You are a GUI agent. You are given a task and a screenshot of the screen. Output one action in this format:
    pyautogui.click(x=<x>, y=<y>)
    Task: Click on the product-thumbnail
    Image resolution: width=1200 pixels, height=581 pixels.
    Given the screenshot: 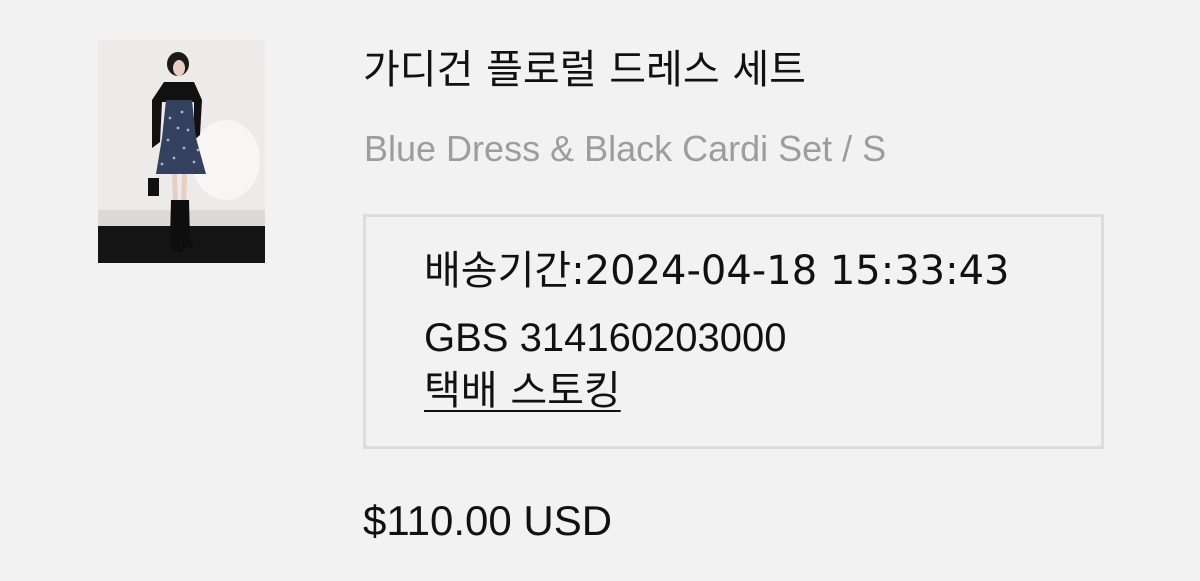 What is the action you would take?
    pyautogui.click(x=181, y=151)
    